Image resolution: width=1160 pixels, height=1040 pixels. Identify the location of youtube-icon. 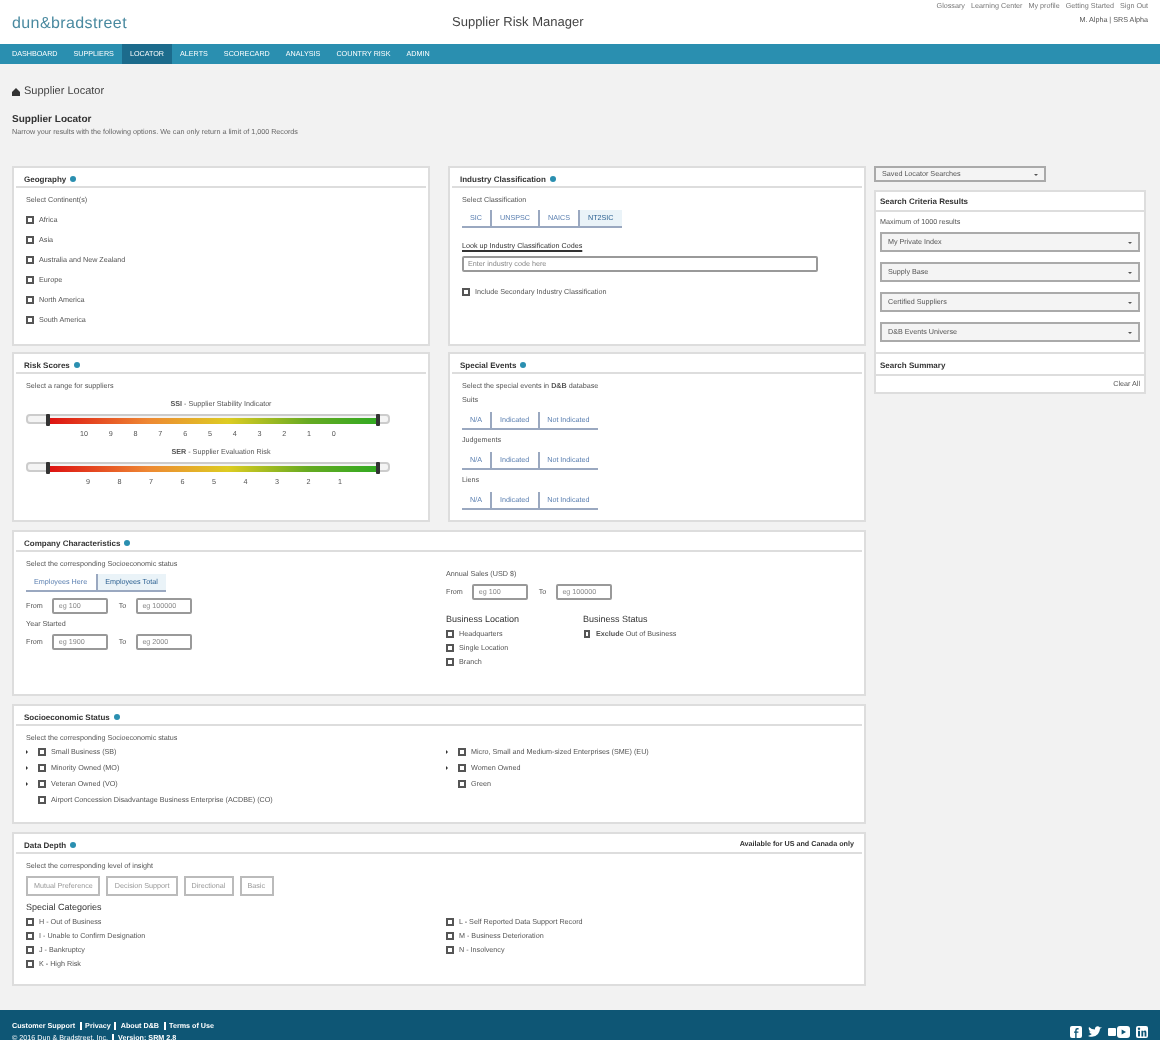
(1119, 1031).